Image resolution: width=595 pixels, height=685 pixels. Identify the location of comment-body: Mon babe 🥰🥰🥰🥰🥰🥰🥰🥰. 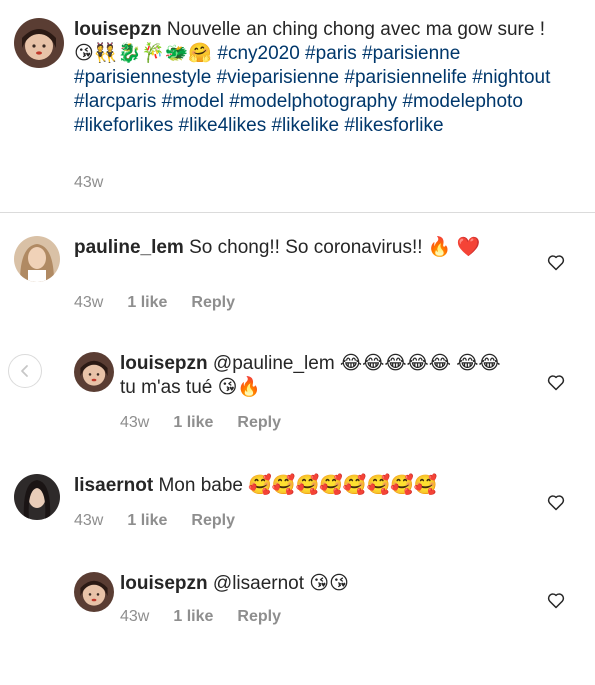
(298, 485).